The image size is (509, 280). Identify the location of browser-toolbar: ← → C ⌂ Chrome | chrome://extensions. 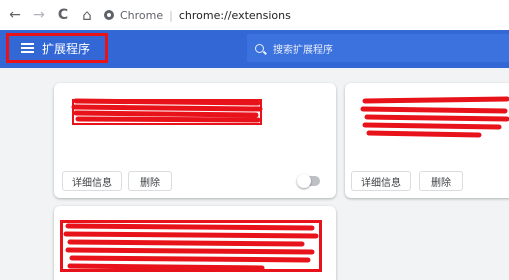
(254, 15).